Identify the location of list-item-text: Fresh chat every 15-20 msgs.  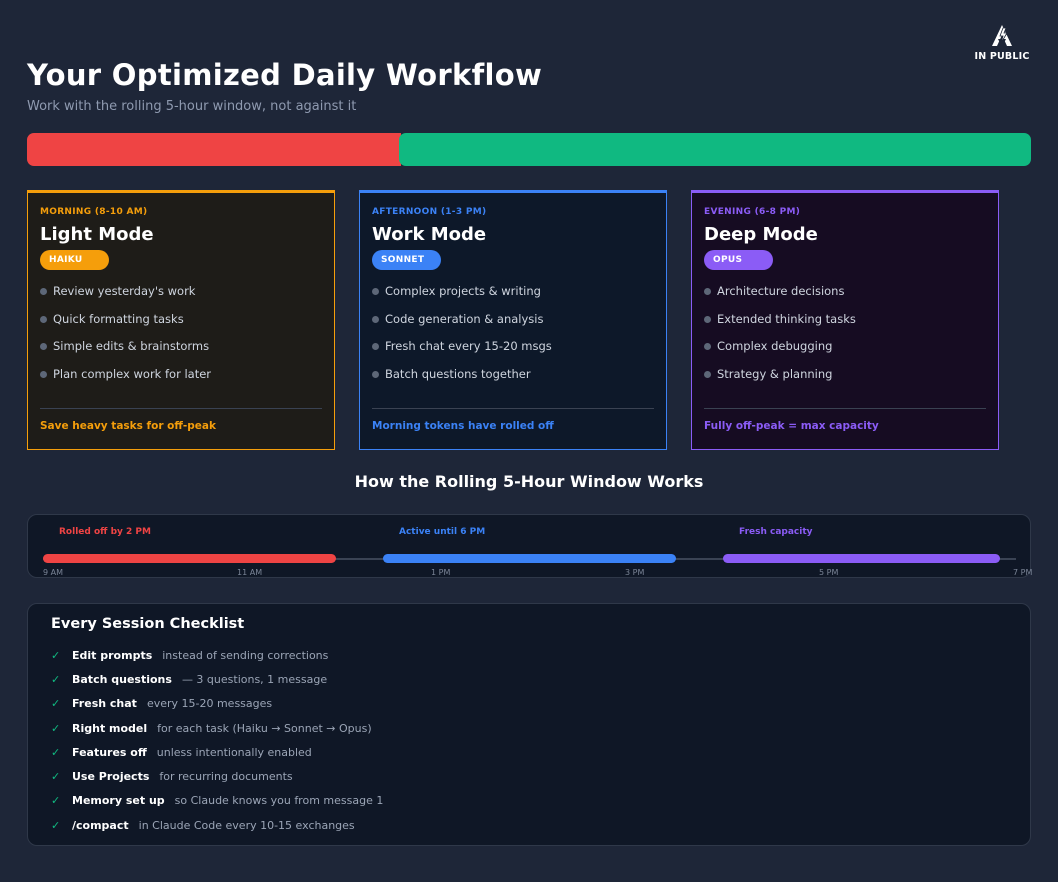
(468, 346).